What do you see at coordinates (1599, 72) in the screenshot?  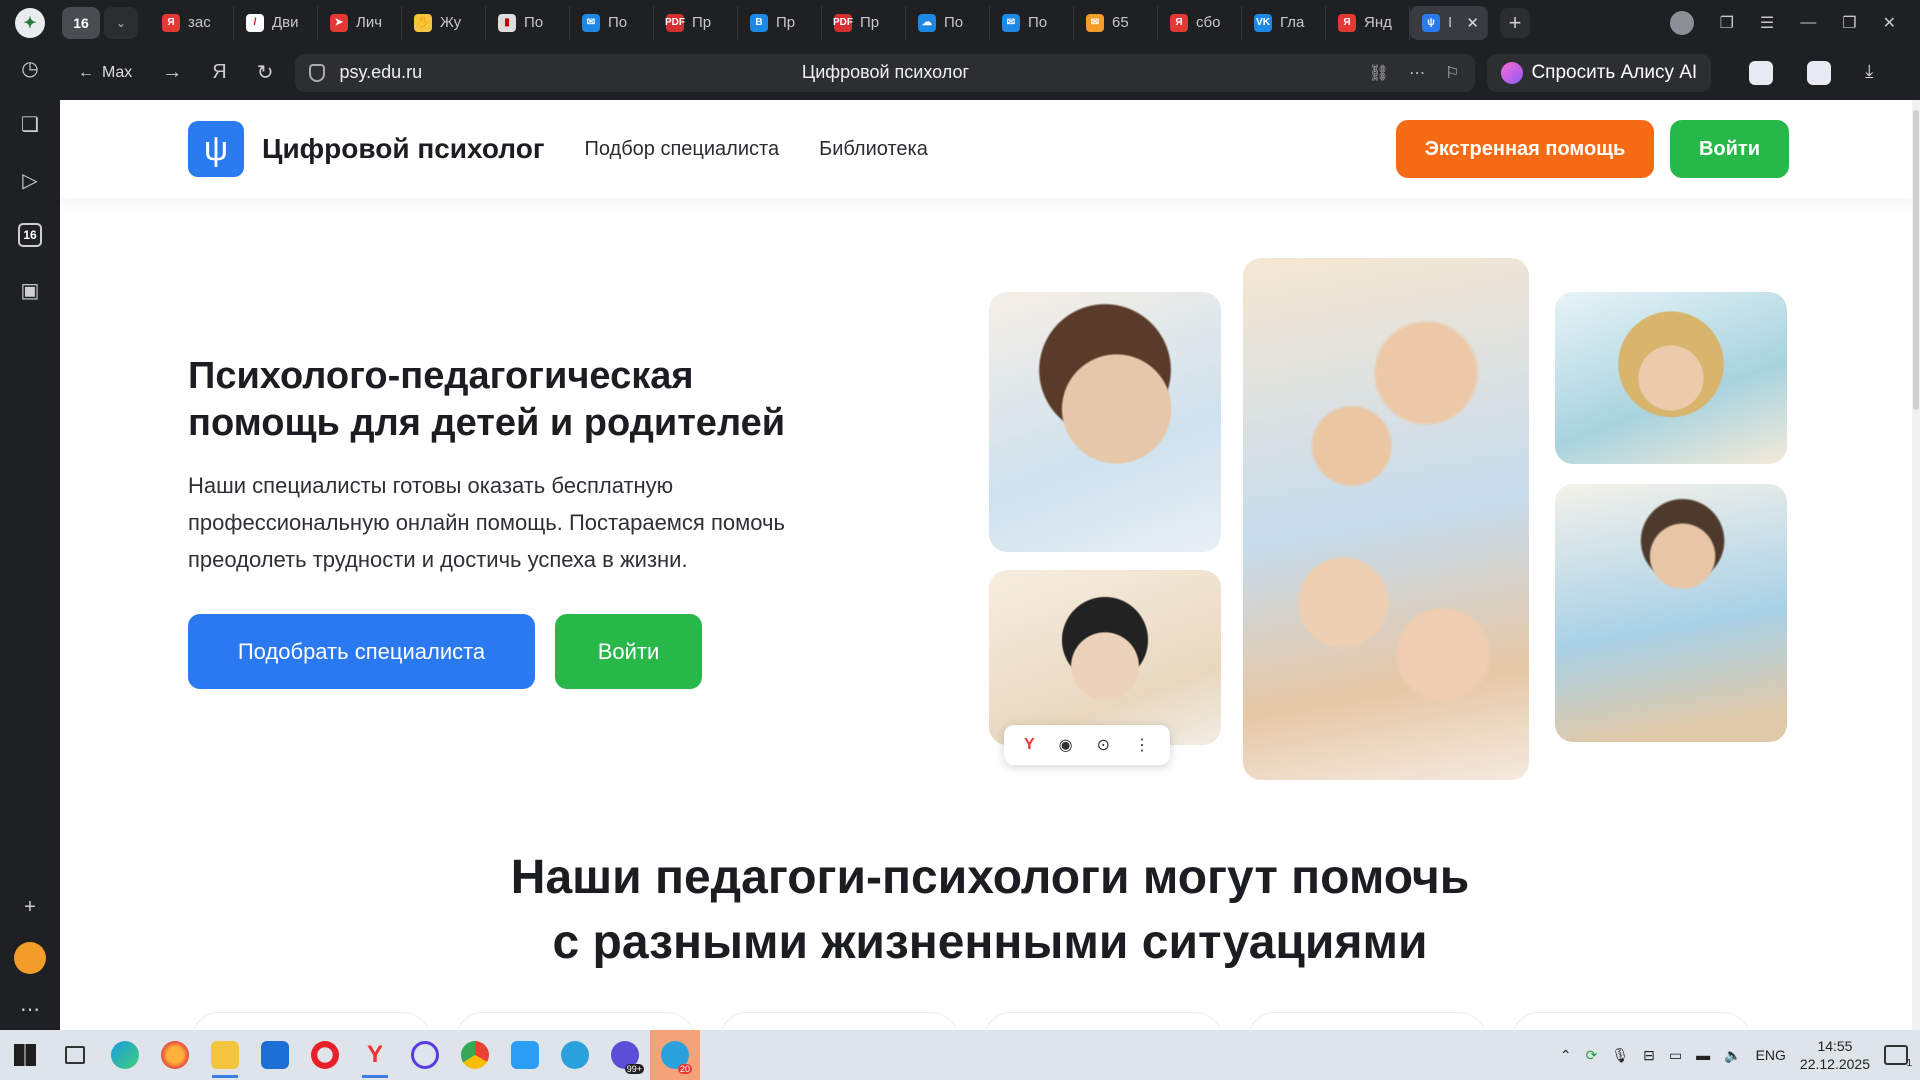 I see `alice-button: Спросить Алису AI` at bounding box center [1599, 72].